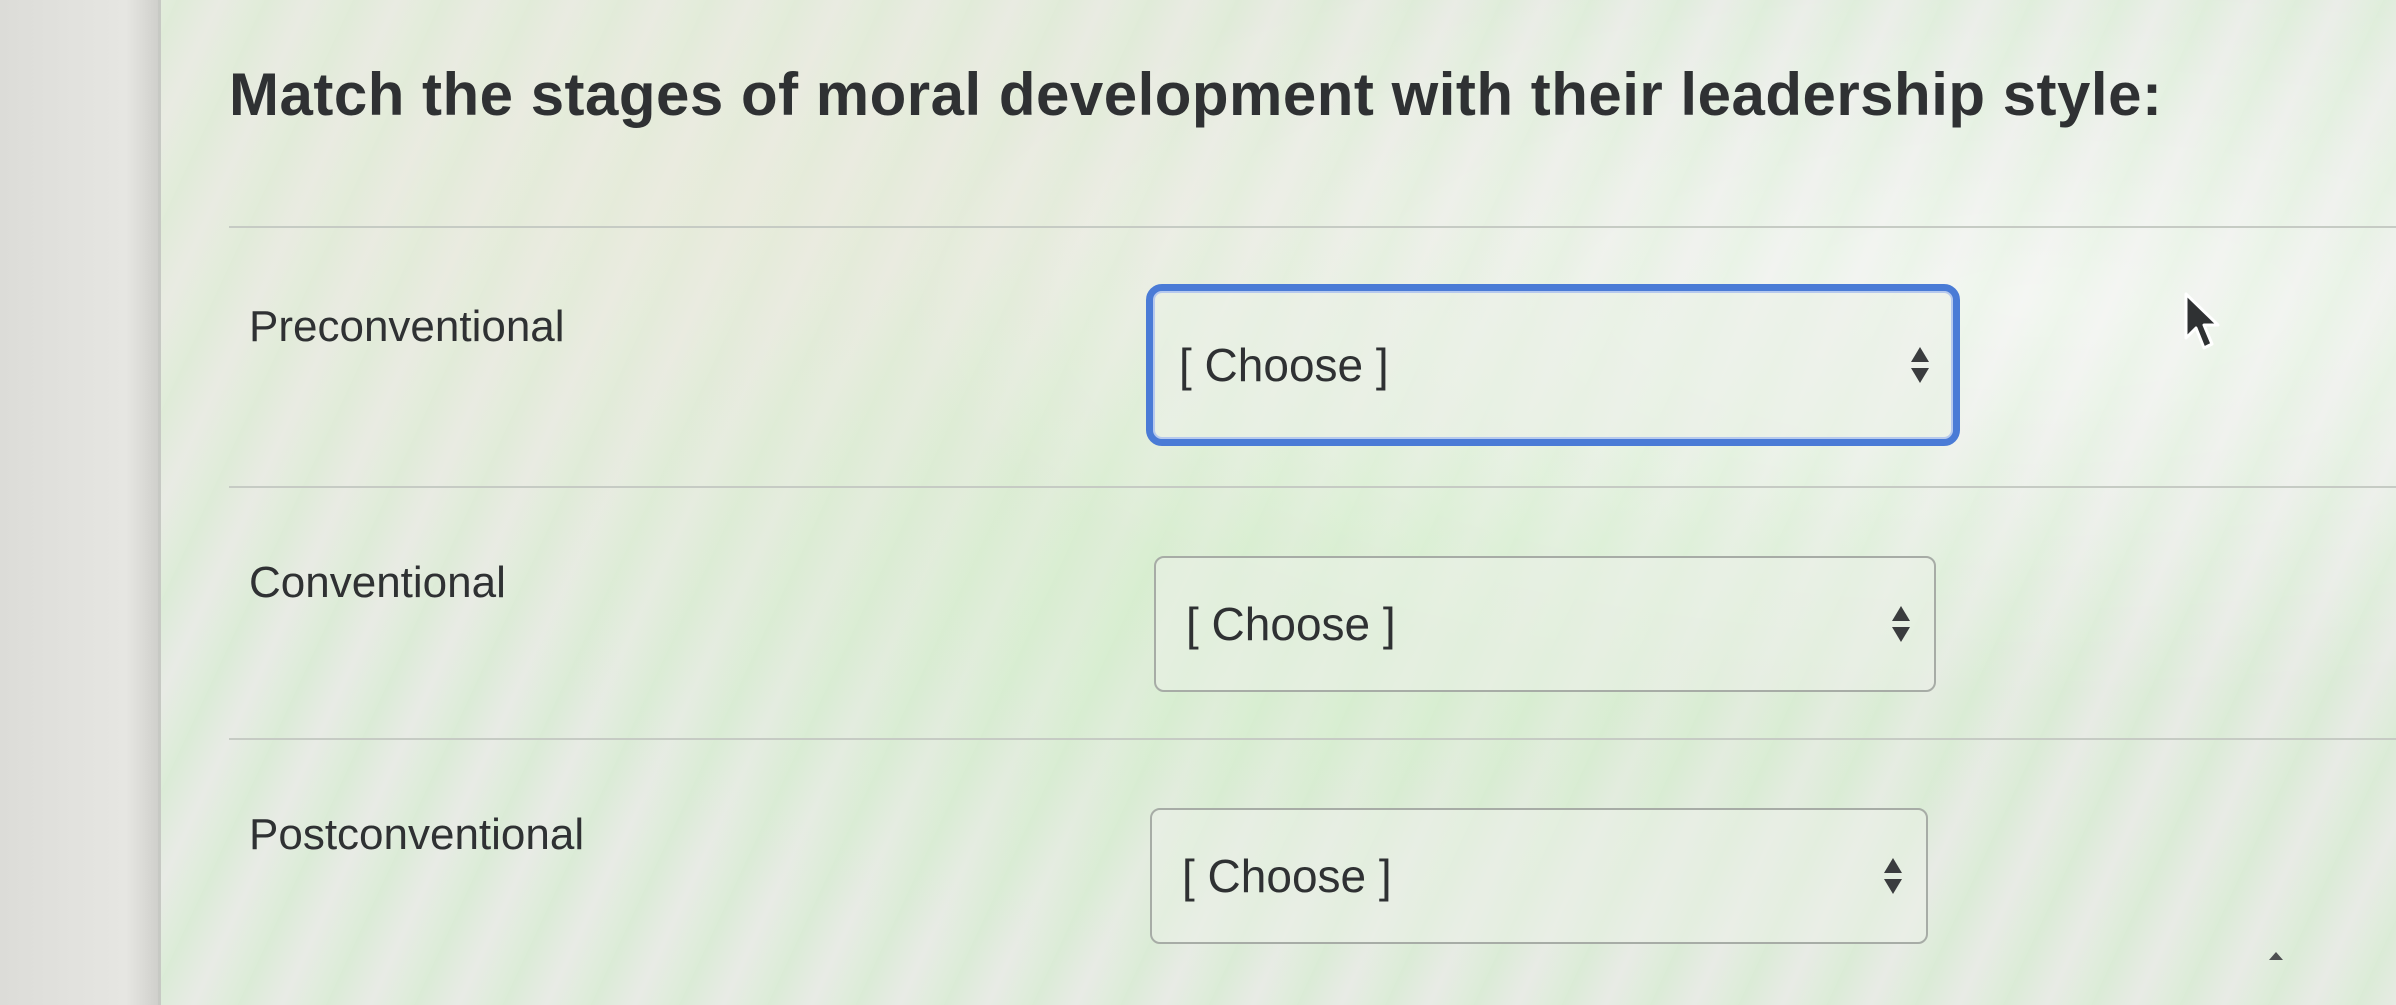 Image resolution: width=2396 pixels, height=1005 pixels. What do you see at coordinates (1312, 227) in the screenshot?
I see `divider-top` at bounding box center [1312, 227].